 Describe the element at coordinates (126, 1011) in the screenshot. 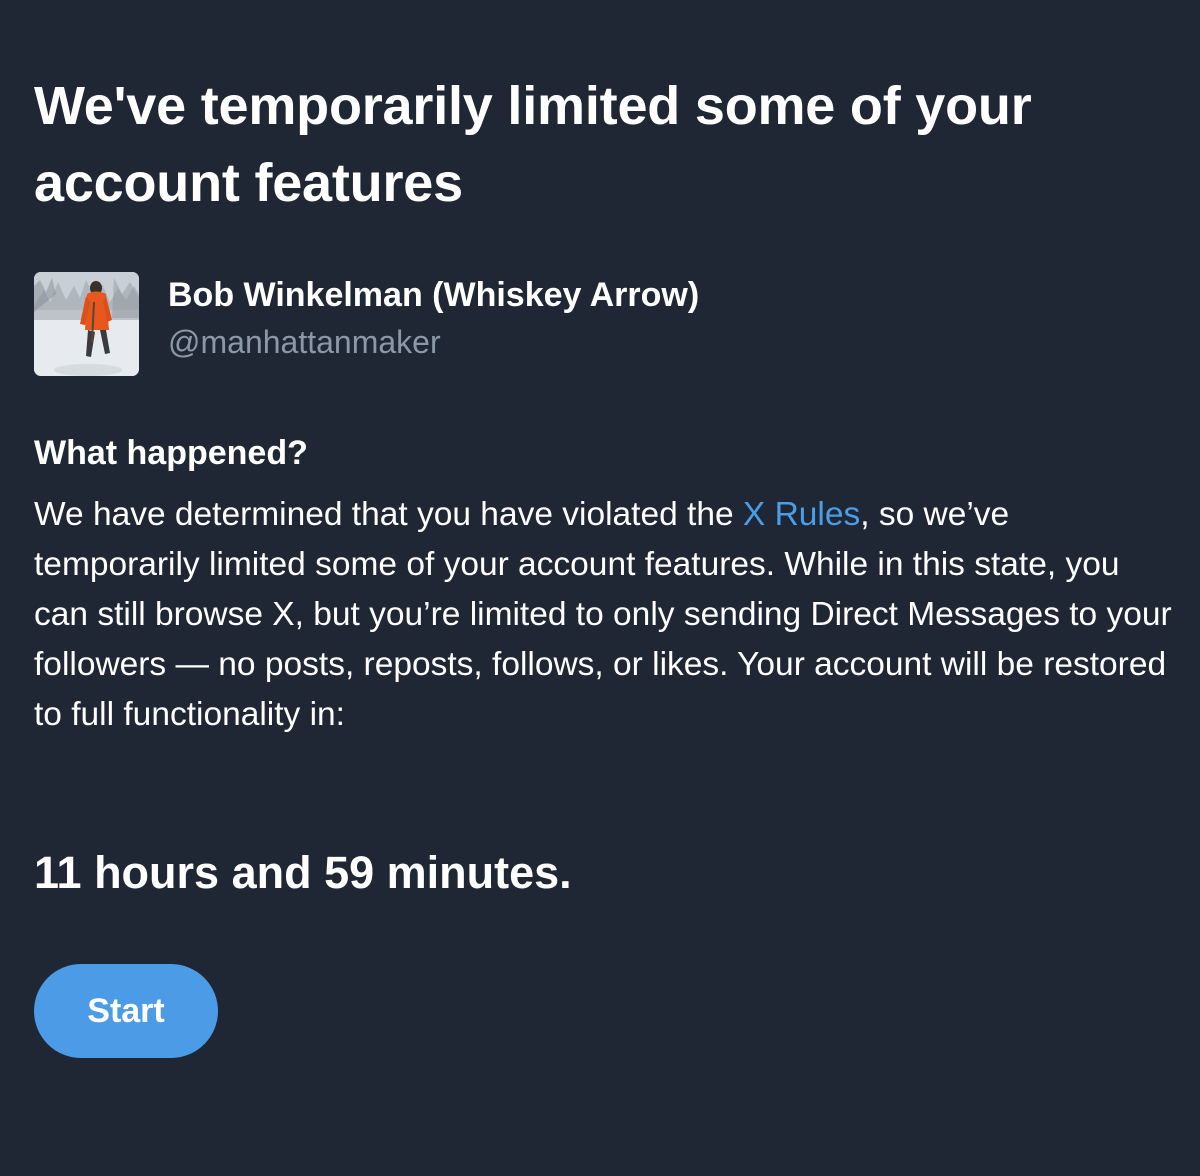

I see `start-button: Start` at that location.